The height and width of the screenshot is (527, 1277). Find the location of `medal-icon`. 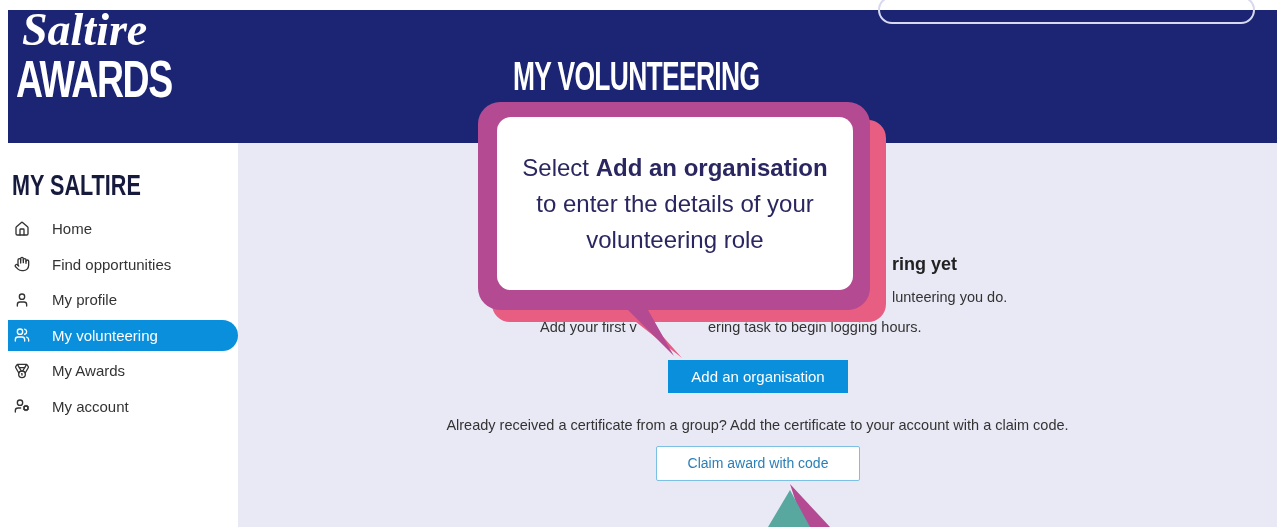

medal-icon is located at coordinates (22, 370).